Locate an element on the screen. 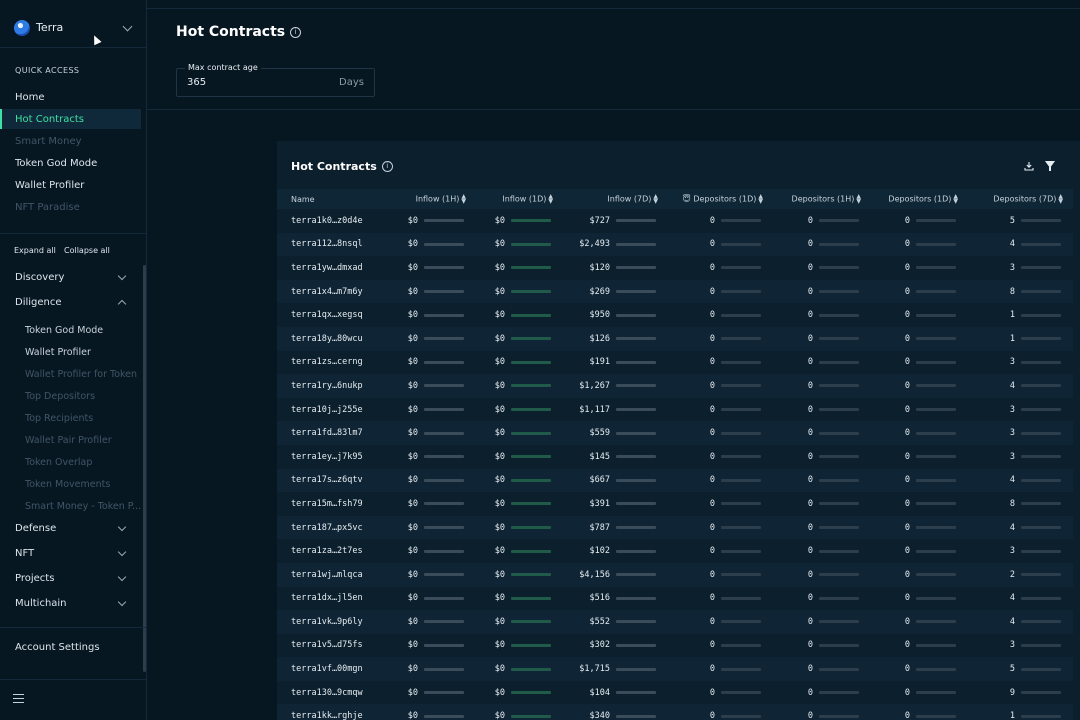 The image size is (1080, 720). contract-name: terra1dx…jl5en is located at coordinates (333, 599).